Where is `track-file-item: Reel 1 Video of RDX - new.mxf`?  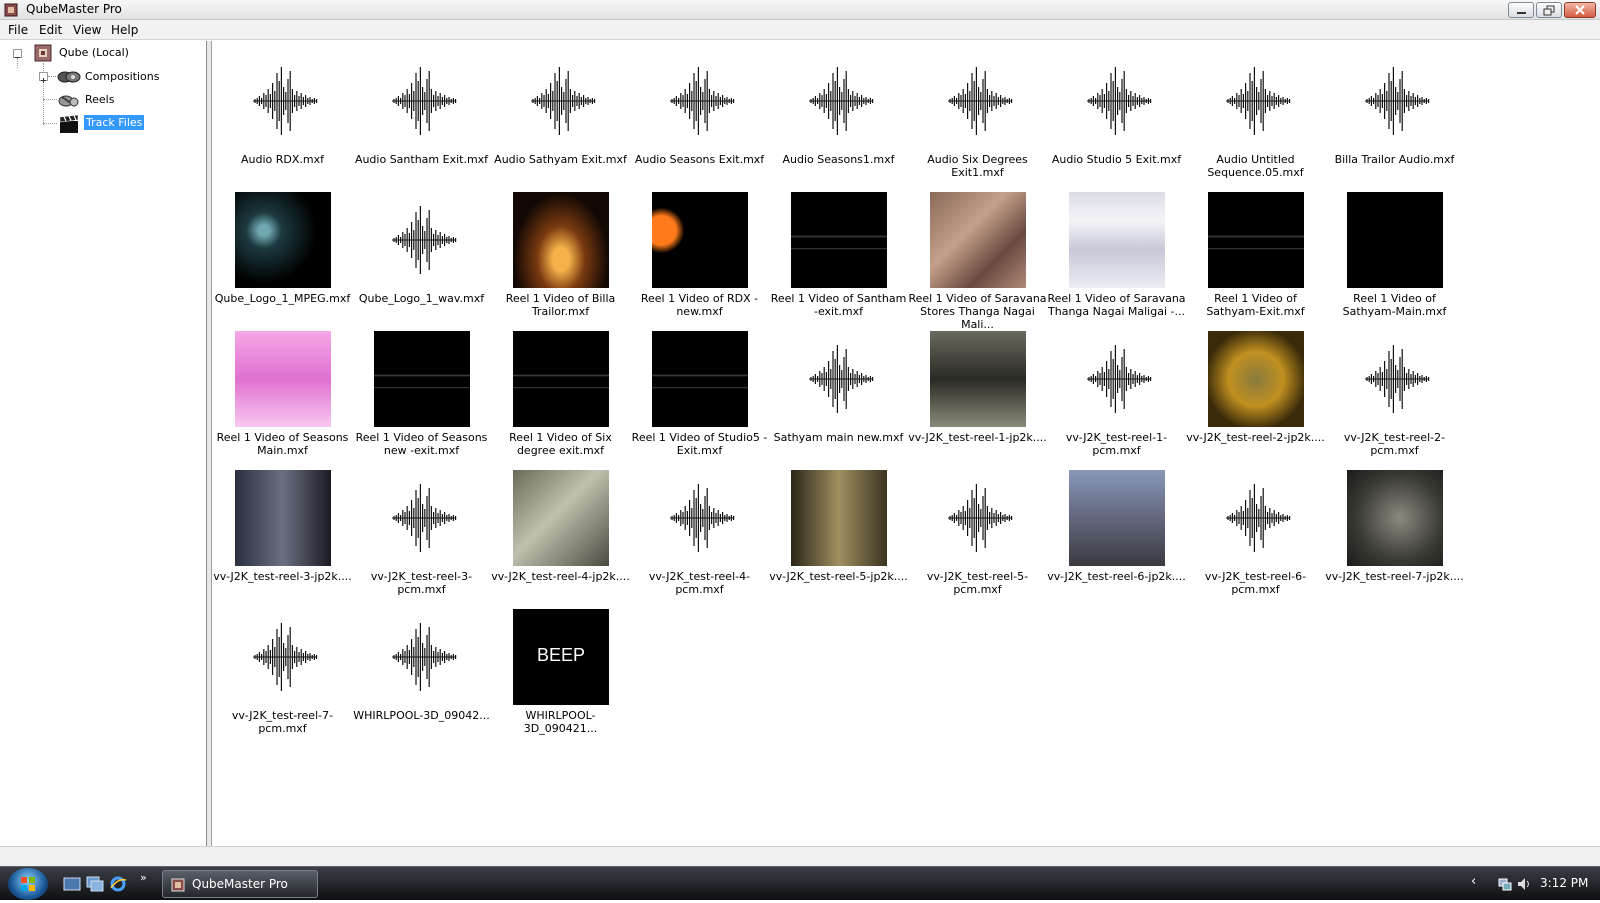
track-file-item: Reel 1 Video of RDX - new.mxf is located at coordinates (699, 261).